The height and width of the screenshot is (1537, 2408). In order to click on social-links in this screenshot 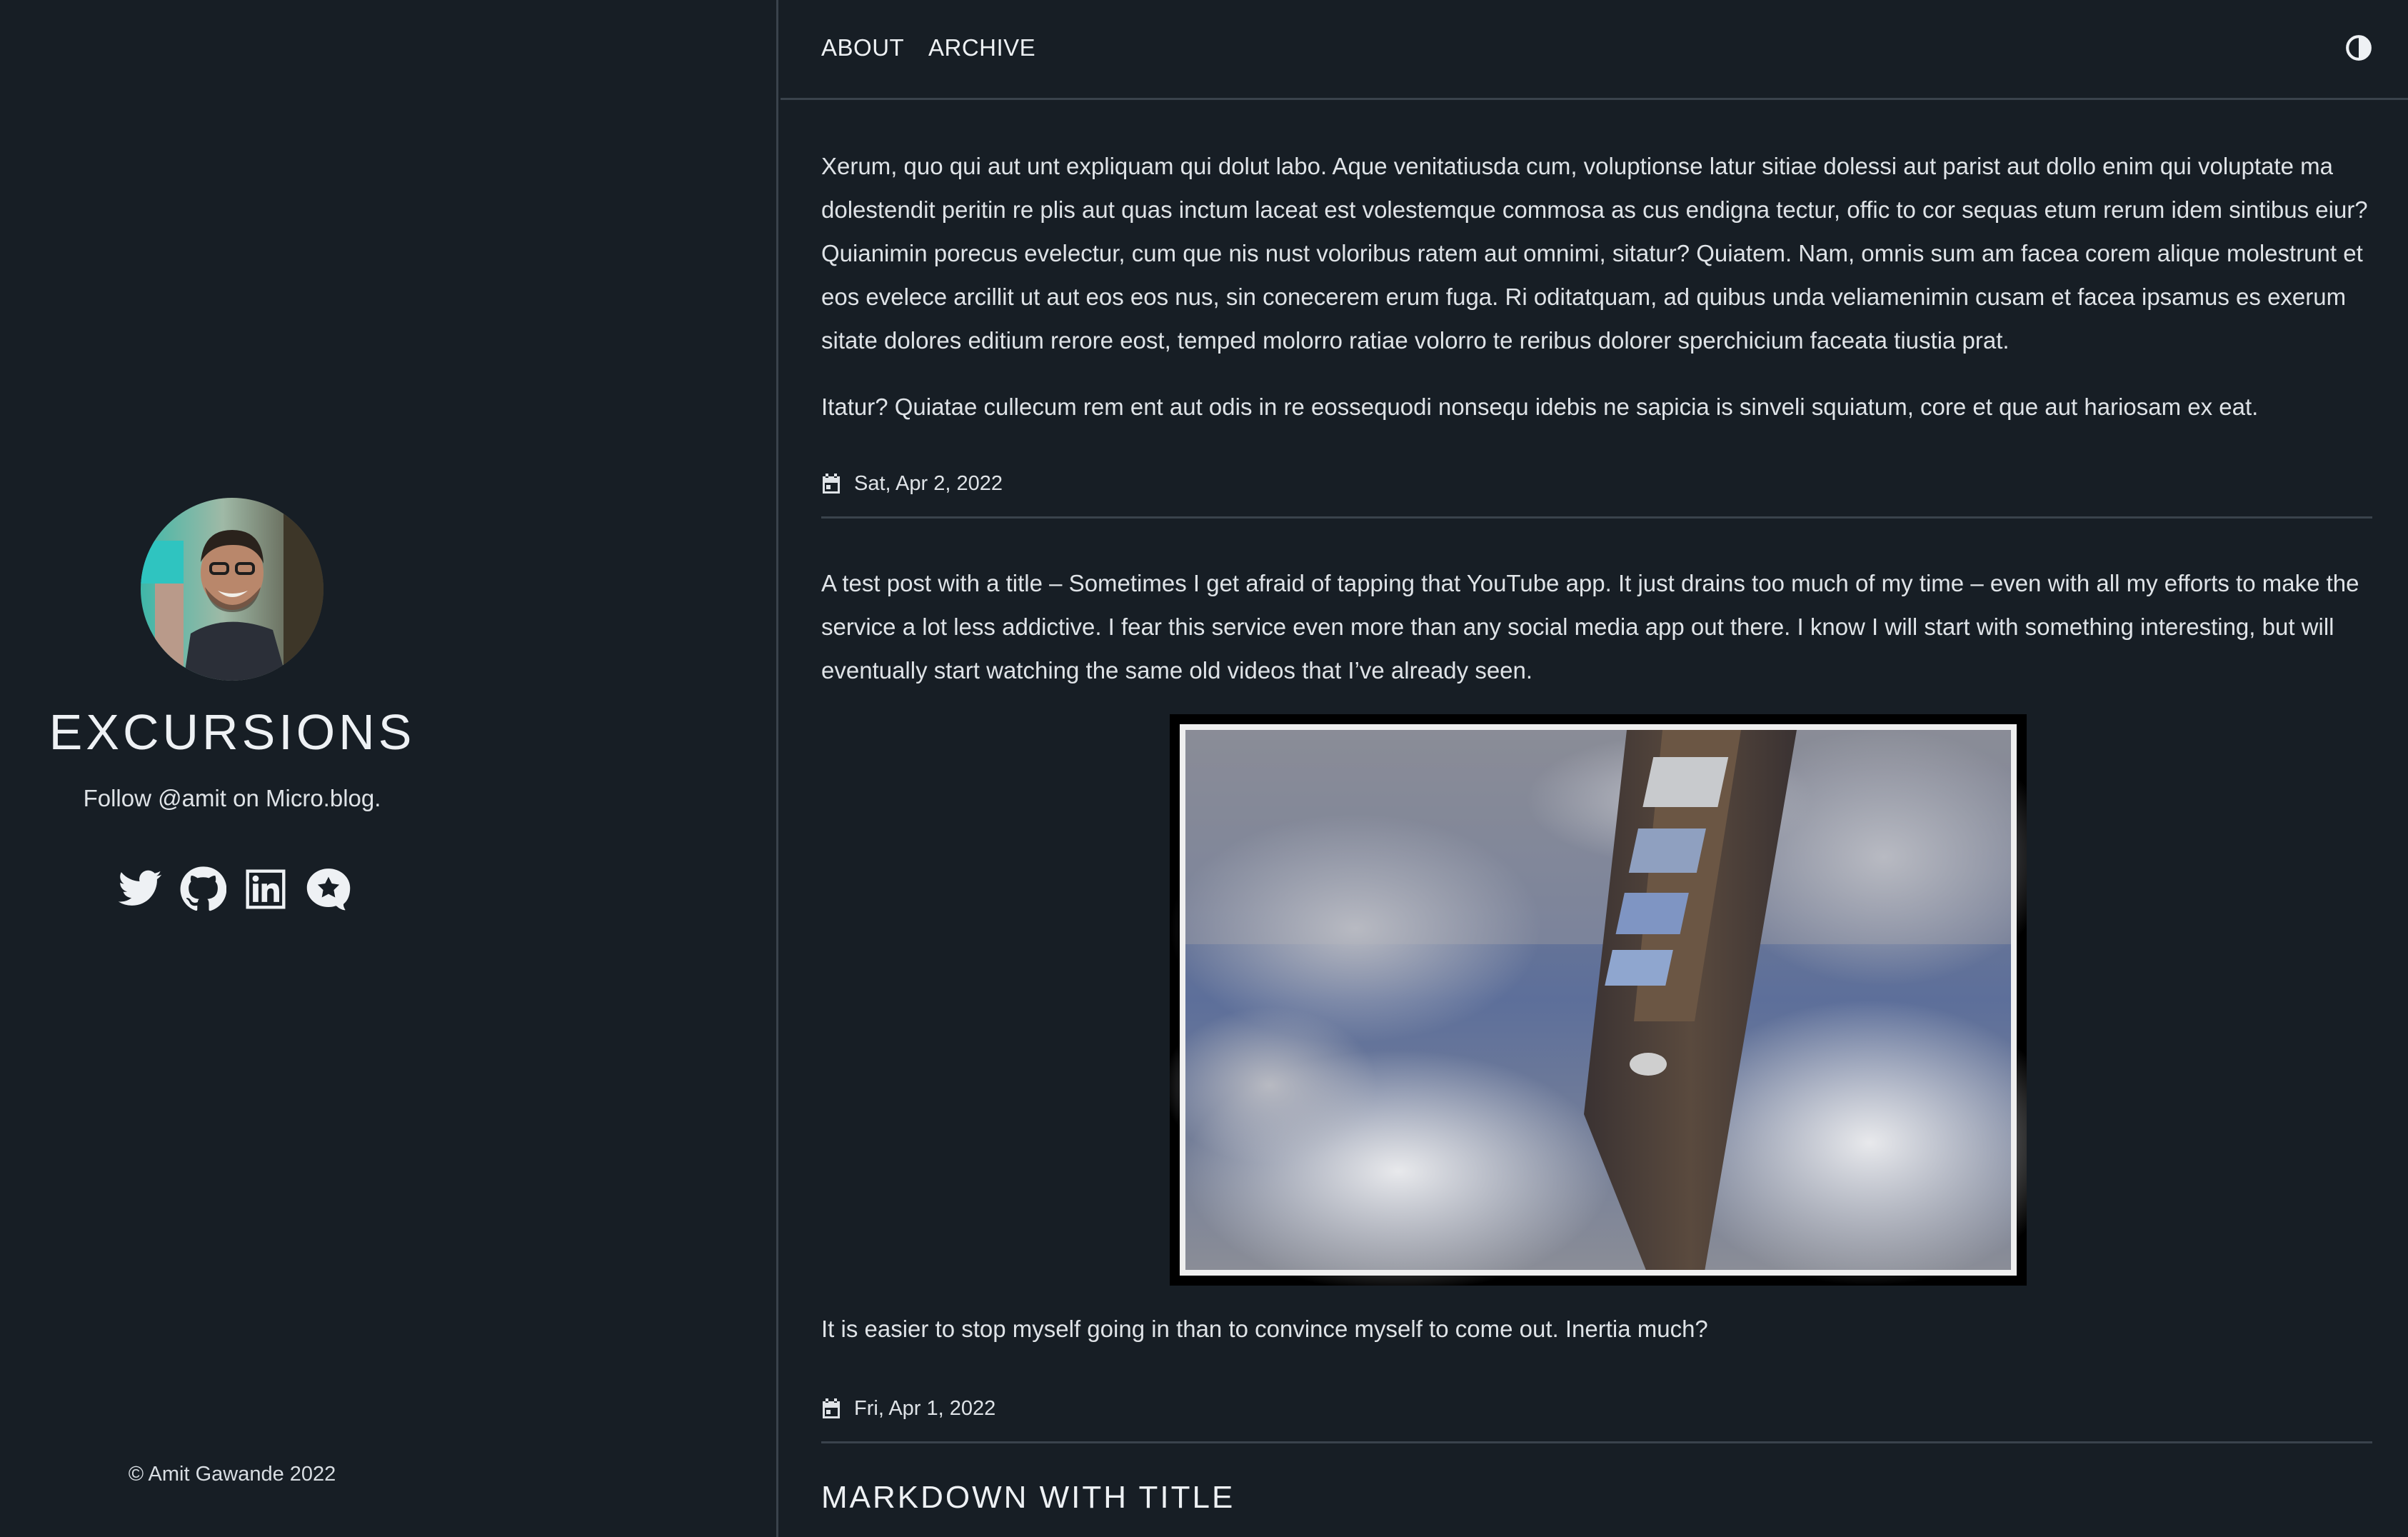, I will do `click(234, 889)`.